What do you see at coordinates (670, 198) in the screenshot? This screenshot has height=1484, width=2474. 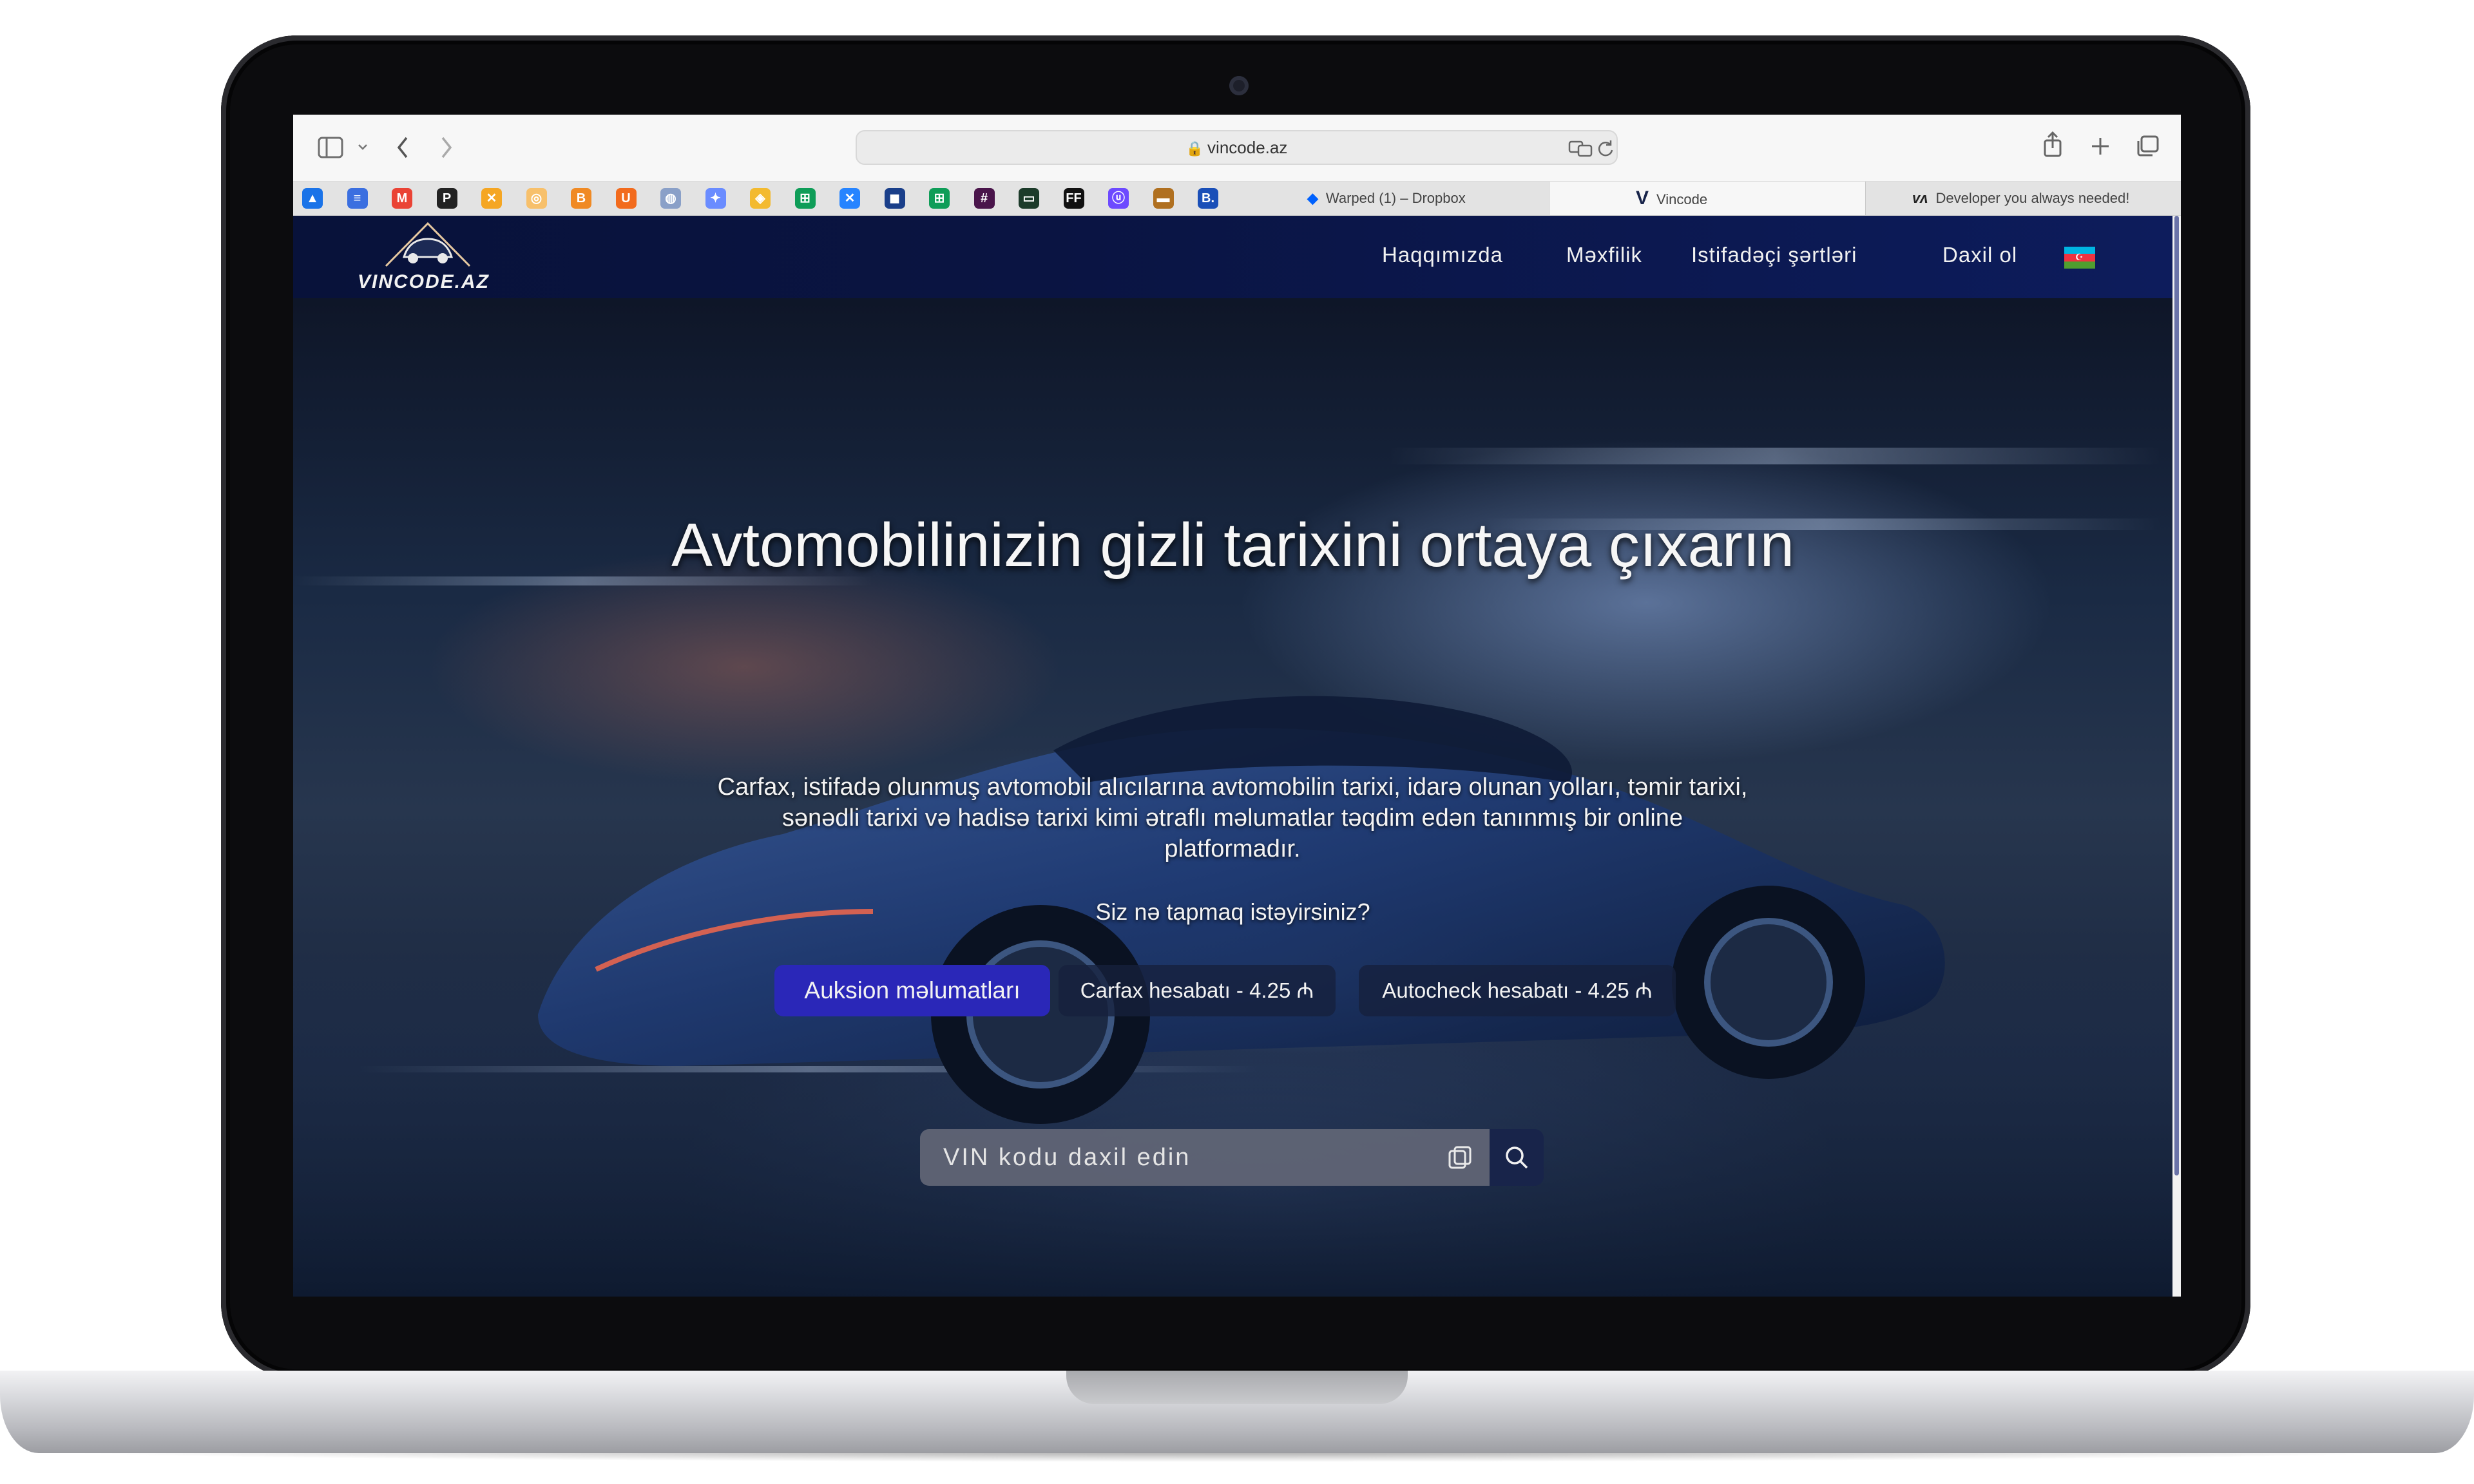 I see `openai-icon: ◍` at bounding box center [670, 198].